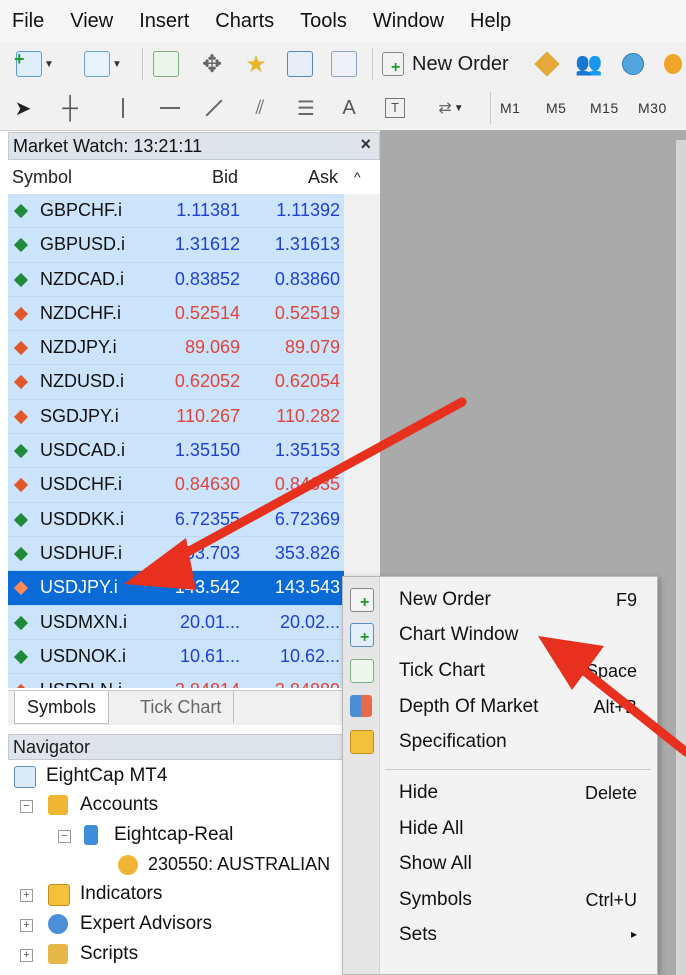 The image size is (686, 975). What do you see at coordinates (349, 108) in the screenshot?
I see `text-tool: A` at bounding box center [349, 108].